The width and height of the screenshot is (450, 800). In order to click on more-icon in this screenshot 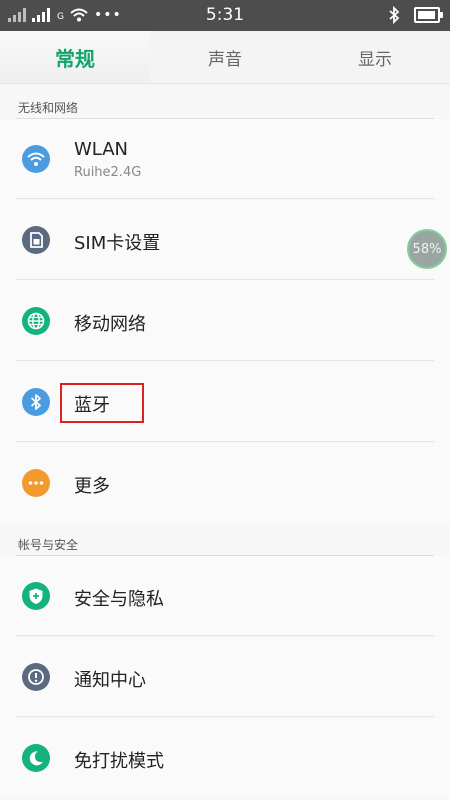, I will do `click(36, 483)`.